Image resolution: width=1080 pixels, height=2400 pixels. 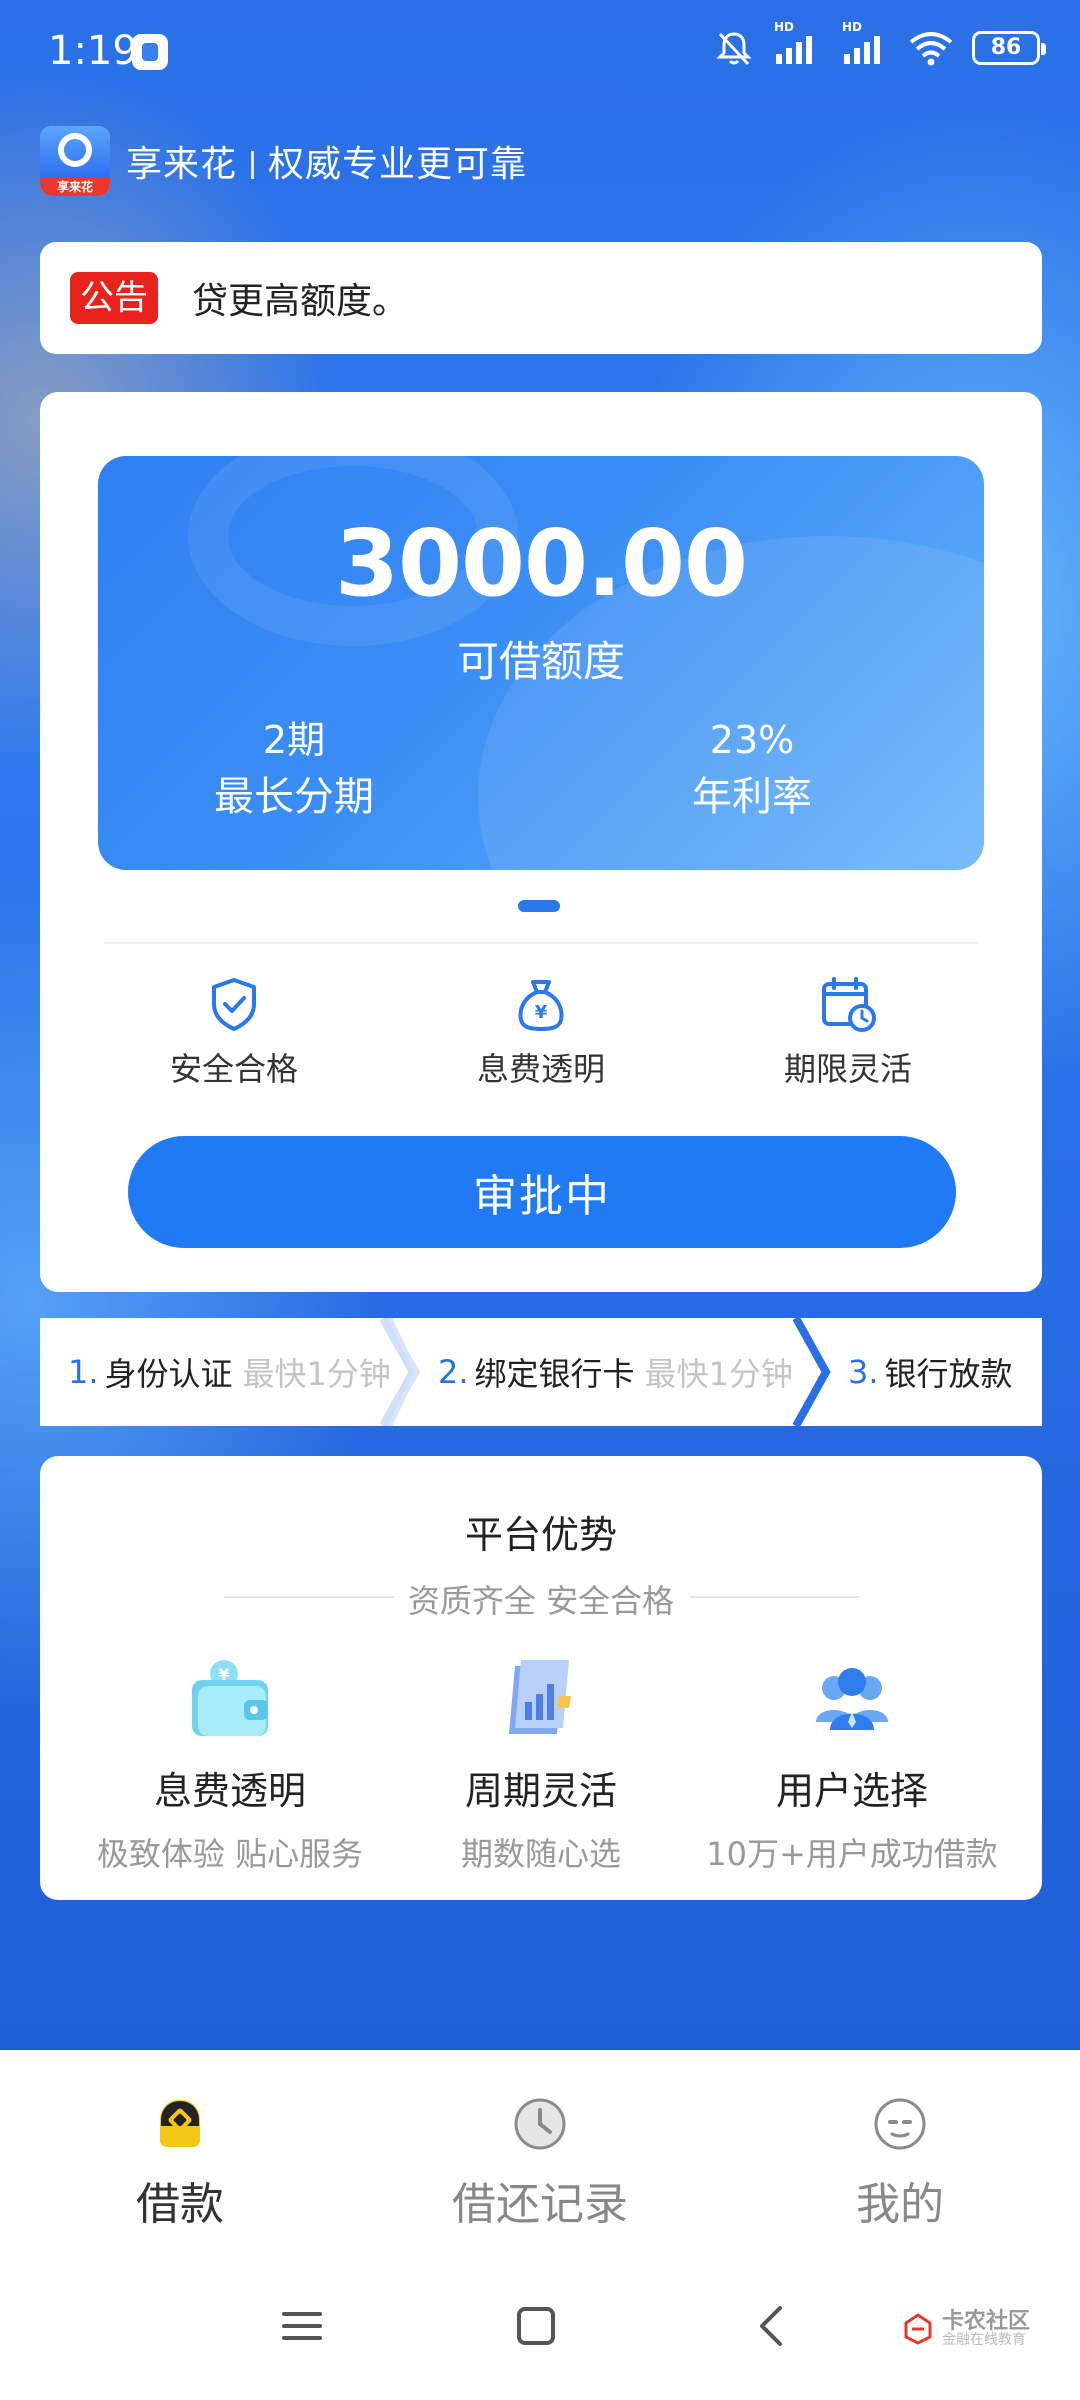 What do you see at coordinates (398, 164) in the screenshot?
I see `brand-slogan: 权威专业更可靠` at bounding box center [398, 164].